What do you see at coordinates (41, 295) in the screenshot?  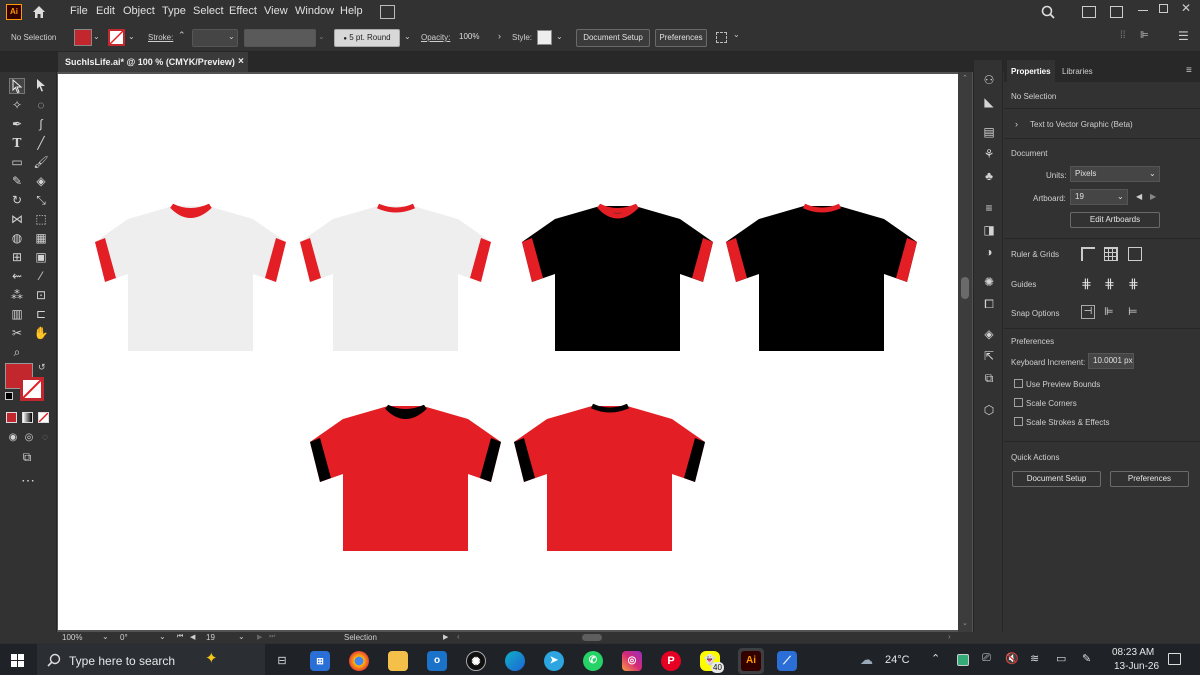 I see `column-graph-tool-icon: ⊡` at bounding box center [41, 295].